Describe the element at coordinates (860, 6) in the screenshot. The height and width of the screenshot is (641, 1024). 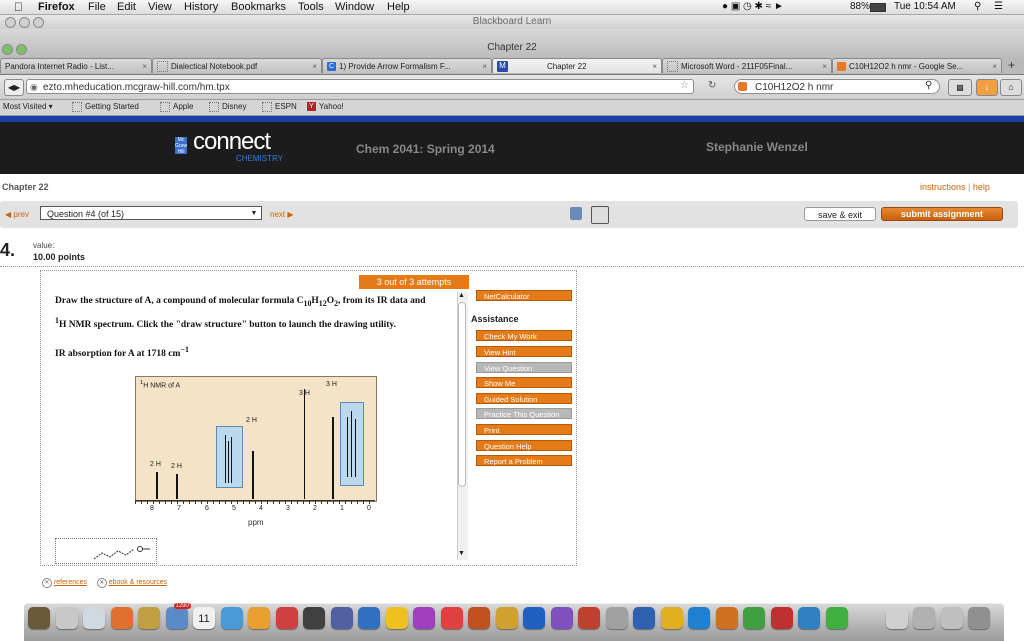
I see `battery-percent: 88%` at that location.